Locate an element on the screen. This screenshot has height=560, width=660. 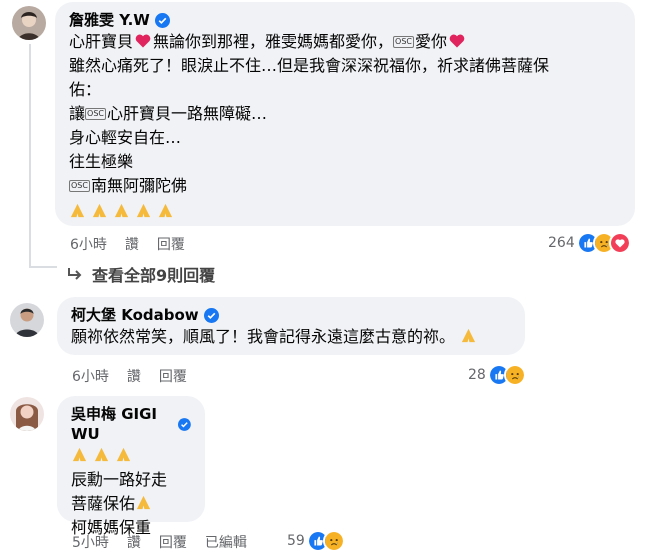
comment-text: 辰勳一路好走 is located at coordinates (119, 479).